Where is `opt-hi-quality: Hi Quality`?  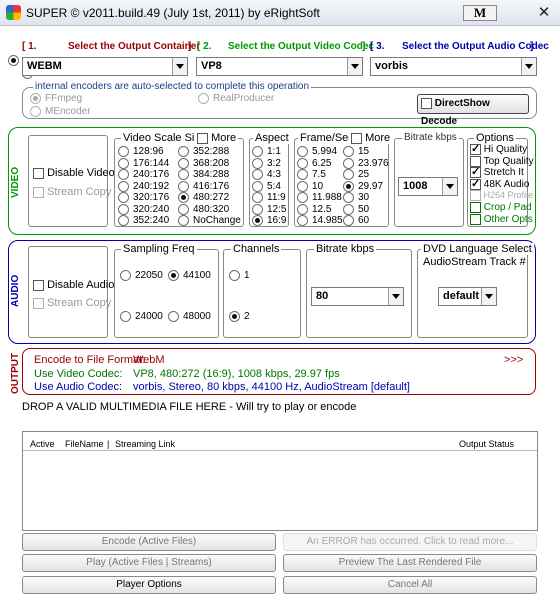
opt-hi-quality: Hi Quality is located at coordinates (498, 148).